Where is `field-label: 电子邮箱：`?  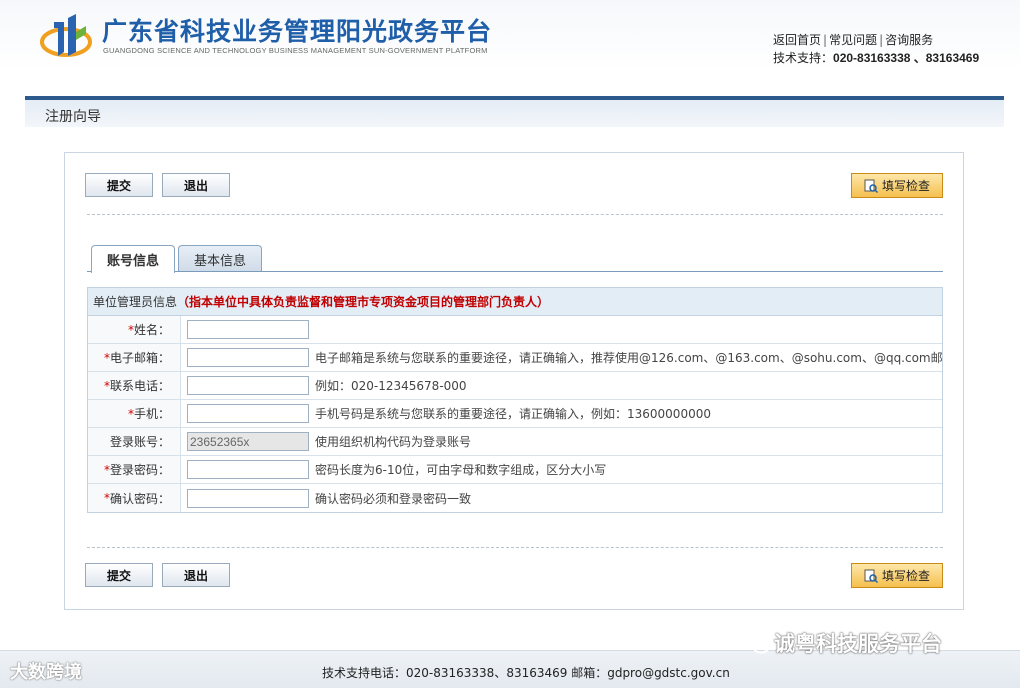 field-label: 电子邮箱： is located at coordinates (139, 358).